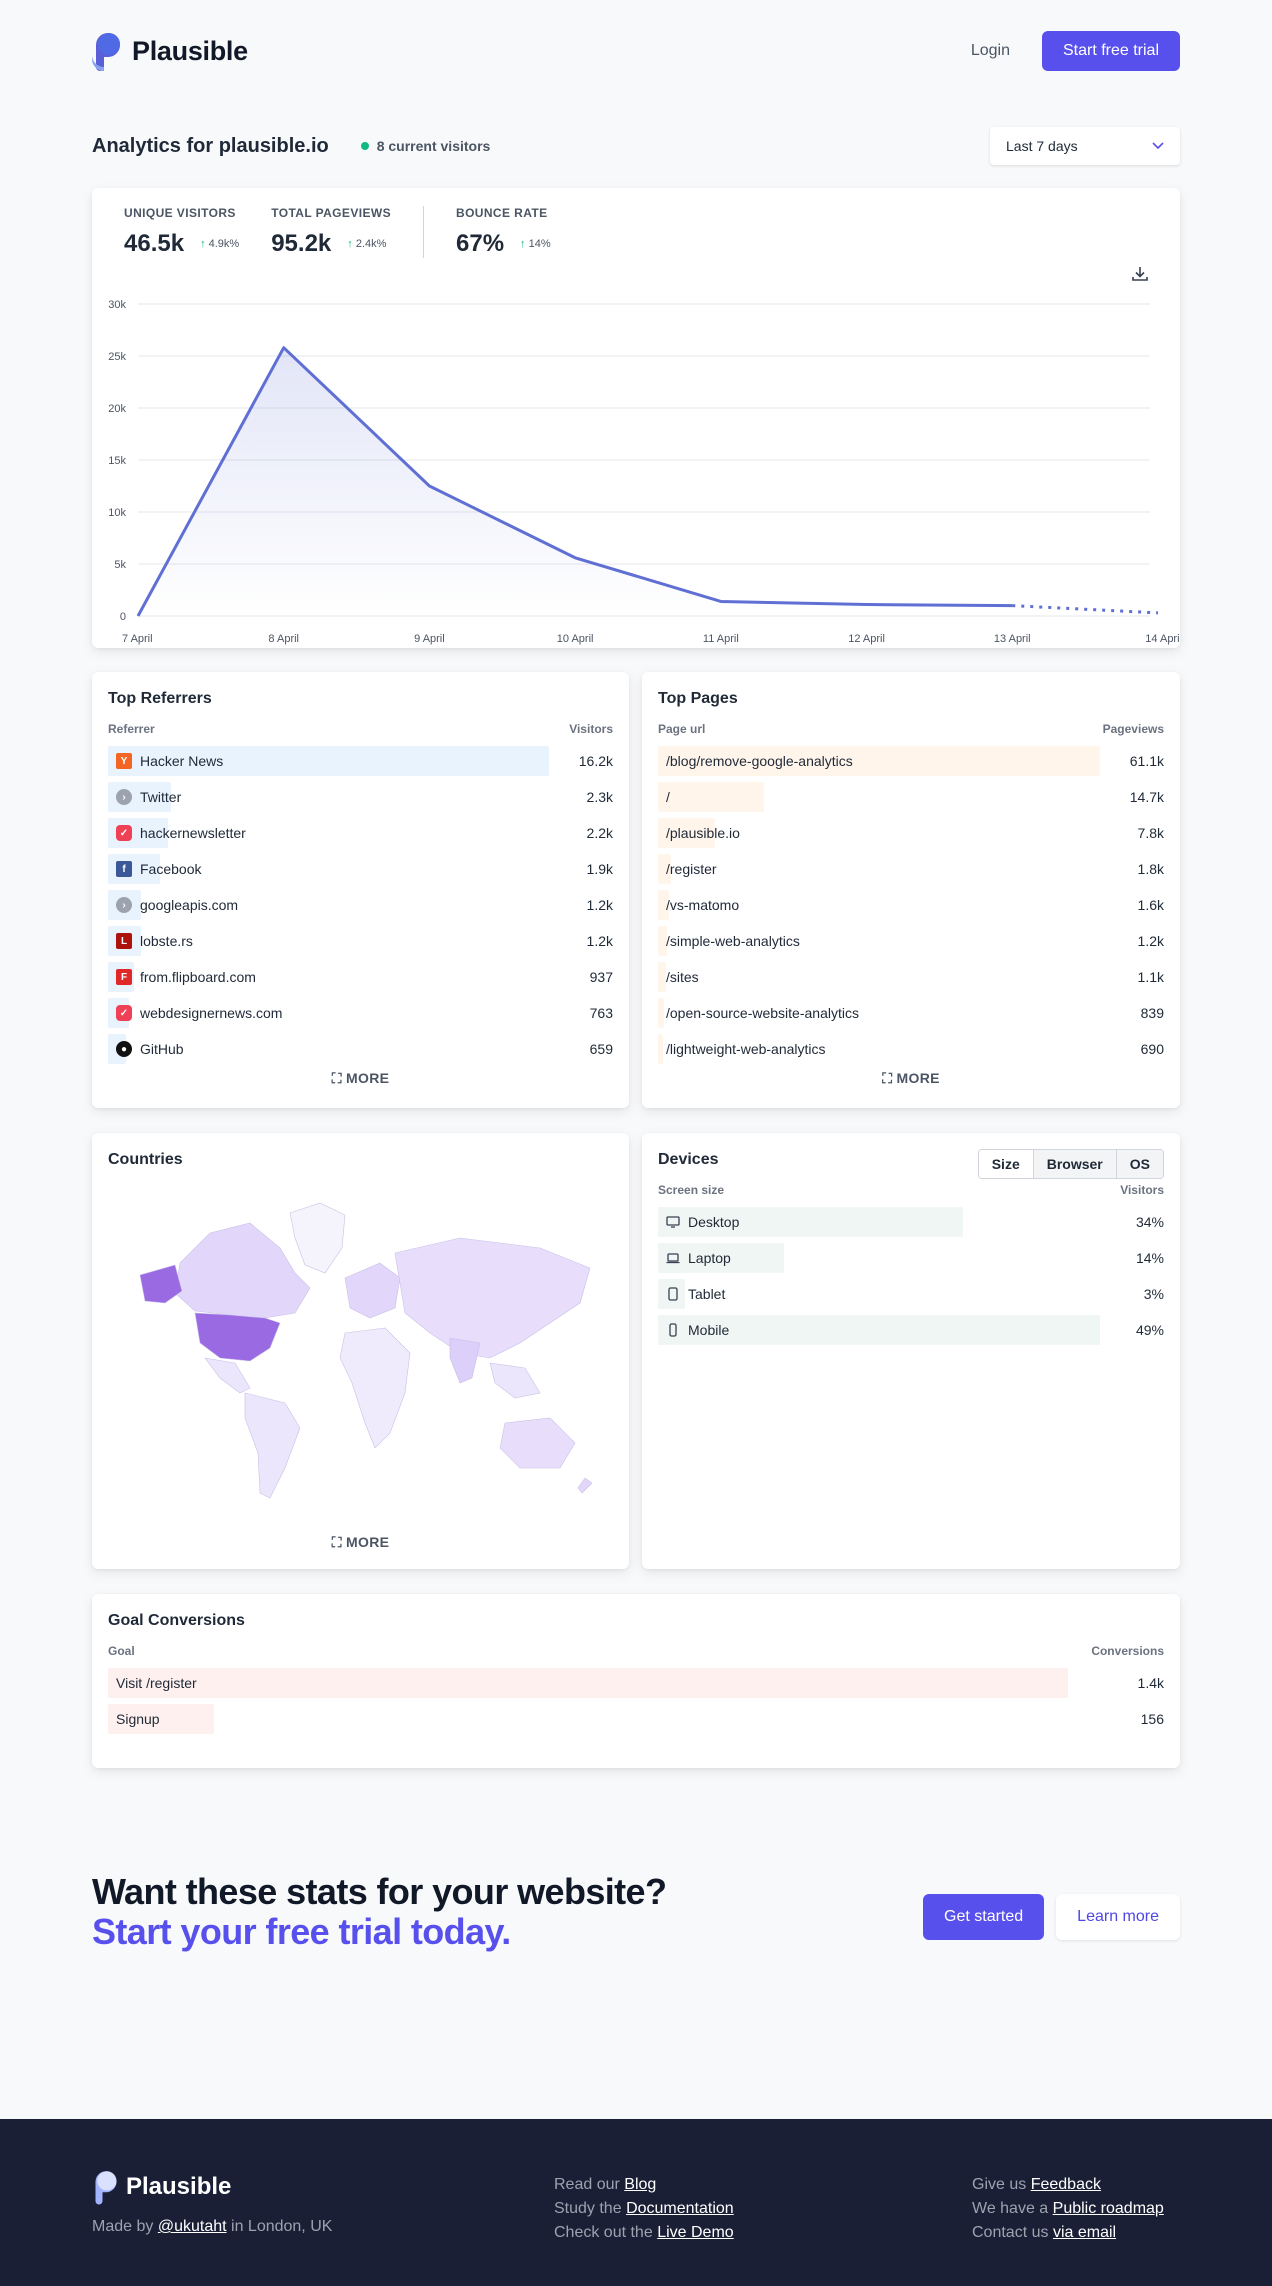  What do you see at coordinates (360, 869) in the screenshot?
I see `list-row: f Facebook 1.9k` at bounding box center [360, 869].